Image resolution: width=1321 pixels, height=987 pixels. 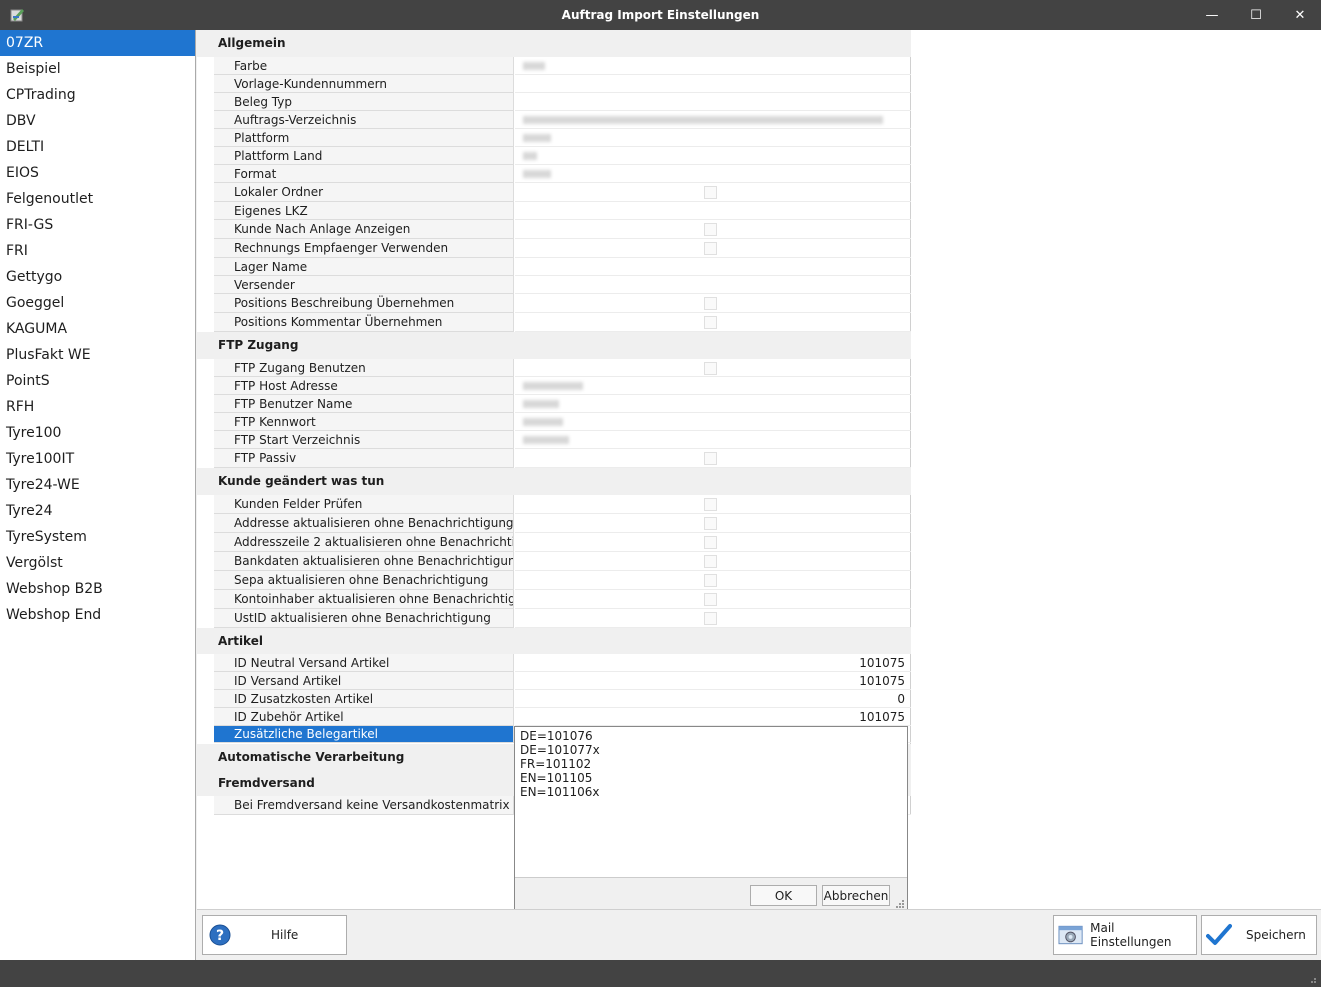 I want to click on help-button: ? Hilfe, so click(x=274, y=935).